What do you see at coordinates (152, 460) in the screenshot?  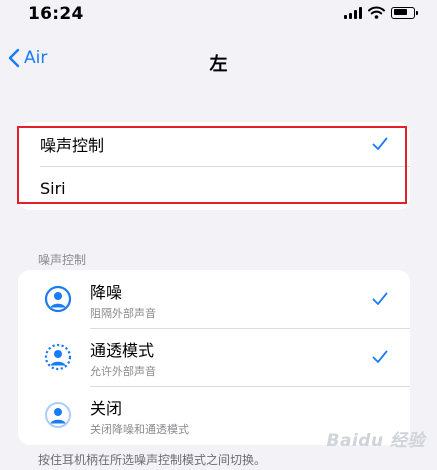 I see `footer-note: 按住耳机柄在所选噪声控制模式之间切换。` at bounding box center [152, 460].